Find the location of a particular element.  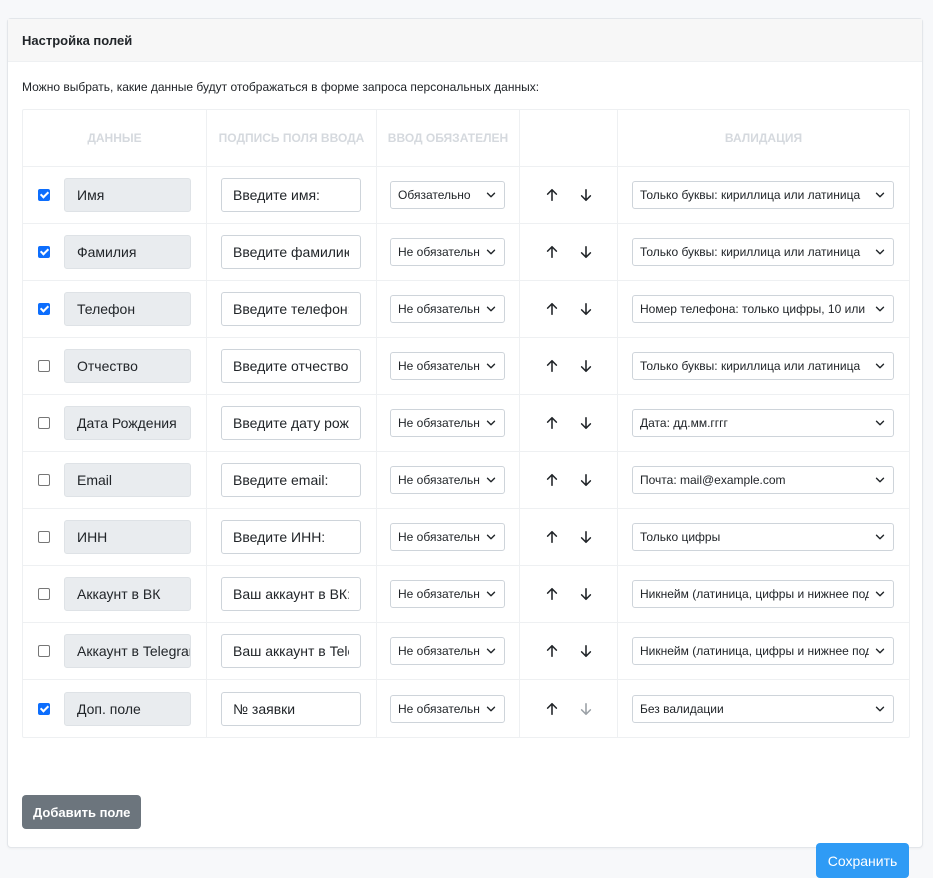

required-select: Обязательно is located at coordinates (447, 195).